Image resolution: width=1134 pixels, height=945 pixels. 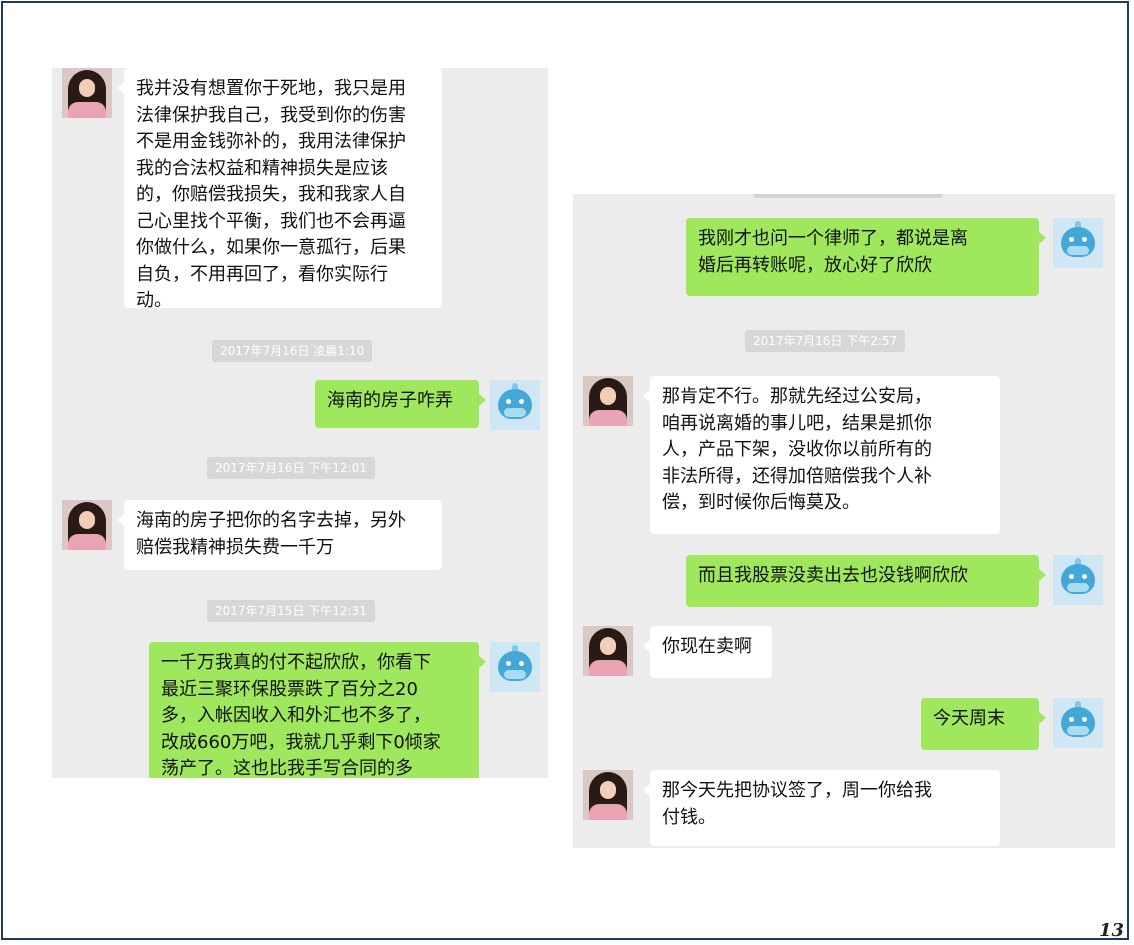 What do you see at coordinates (291, 611) in the screenshot?
I see `timestamp: 2017年7月15日 下午12:31` at bounding box center [291, 611].